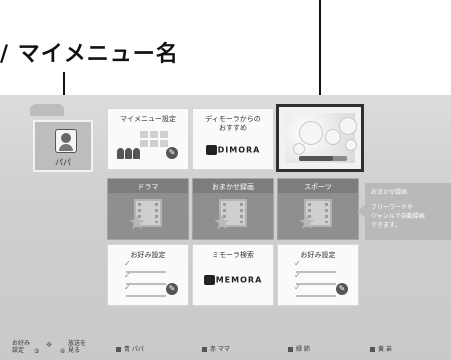 This screenshot has width=451, height=360. Describe the element at coordinates (233, 123) in the screenshot. I see `tile-label: ディモーラからの おすすめ` at that location.